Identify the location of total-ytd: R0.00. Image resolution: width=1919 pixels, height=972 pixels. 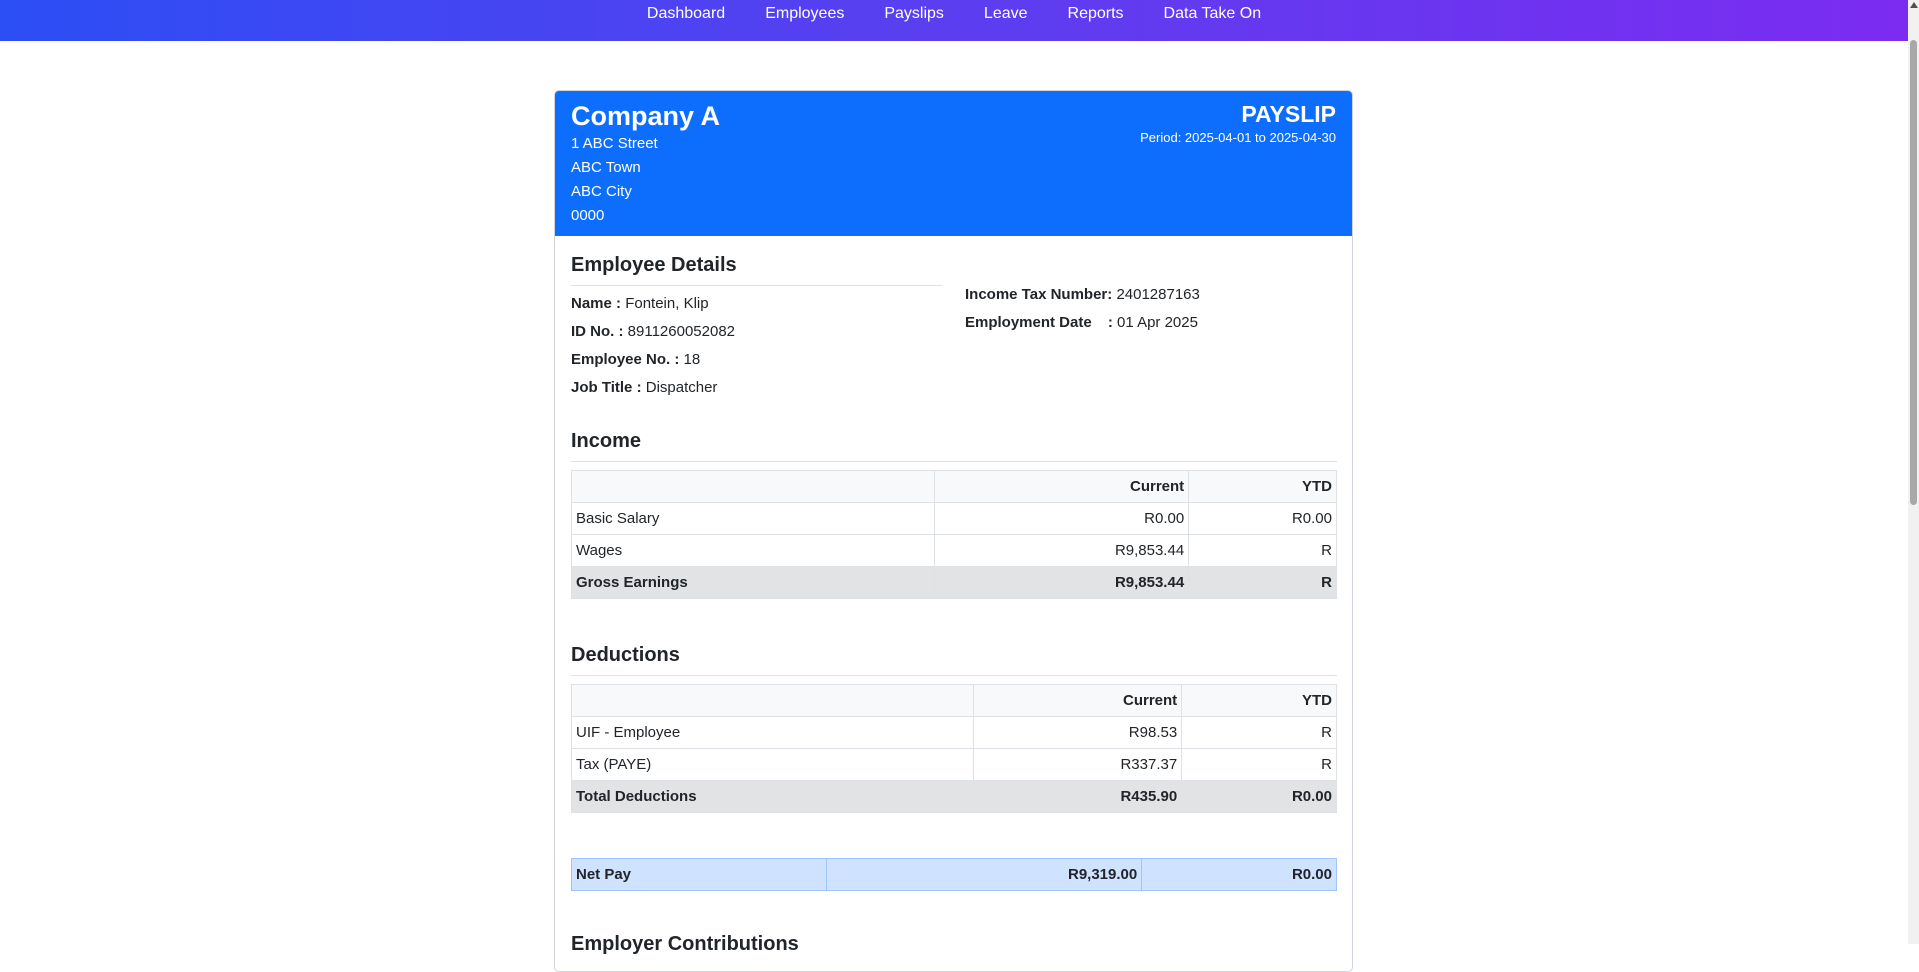
(1259, 796).